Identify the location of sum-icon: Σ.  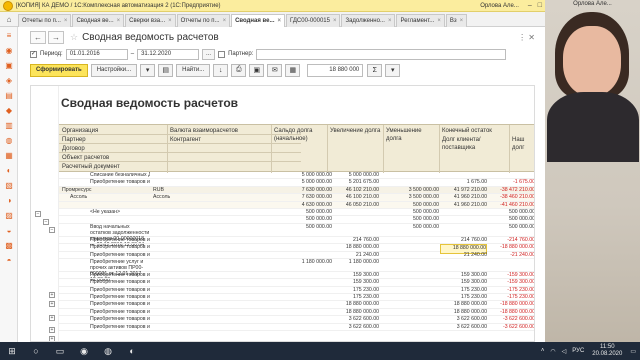
(375, 70).